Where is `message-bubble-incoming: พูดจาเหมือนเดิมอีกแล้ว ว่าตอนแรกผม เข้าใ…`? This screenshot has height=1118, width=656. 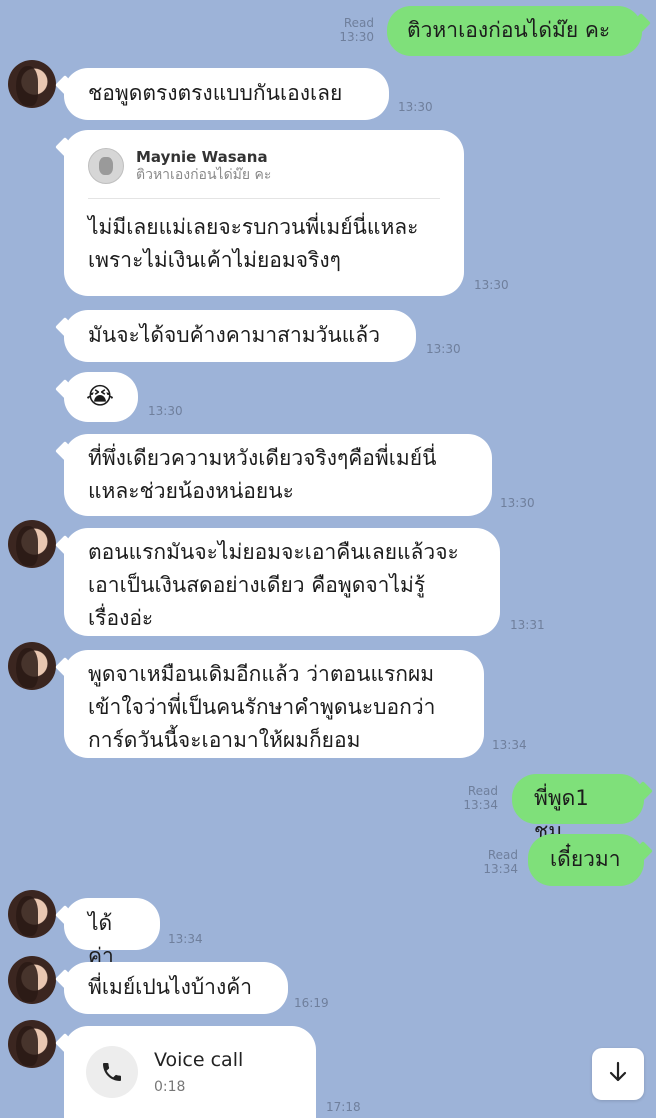 message-bubble-incoming: พูดจาเหมือนเดิมอีกแล้ว ว่าตอนแรกผม เข้าใ… is located at coordinates (269, 704).